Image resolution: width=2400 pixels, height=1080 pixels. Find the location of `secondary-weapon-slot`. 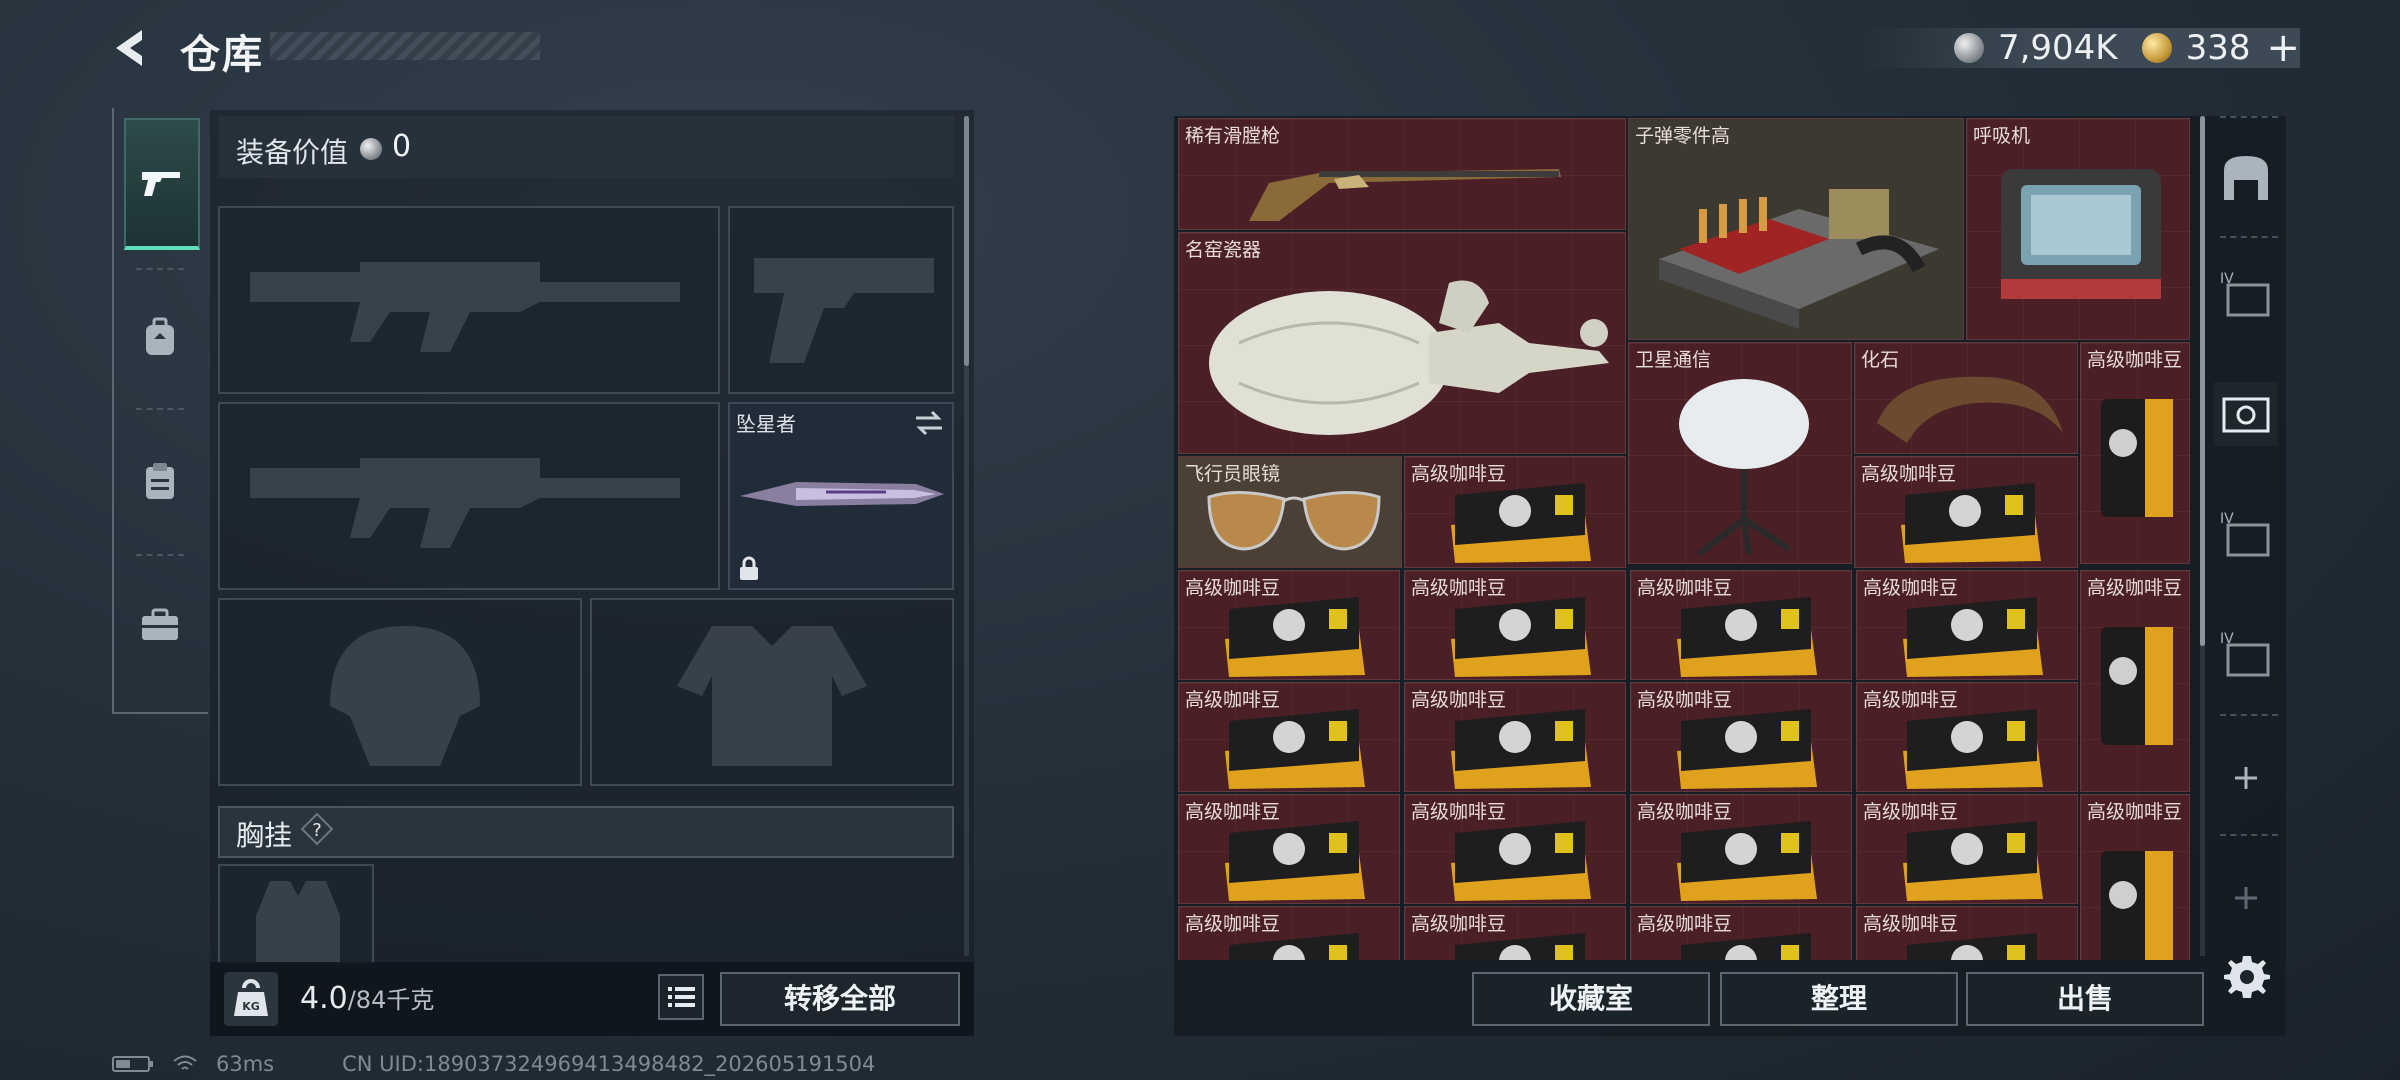

secondary-weapon-slot is located at coordinates (469, 496).